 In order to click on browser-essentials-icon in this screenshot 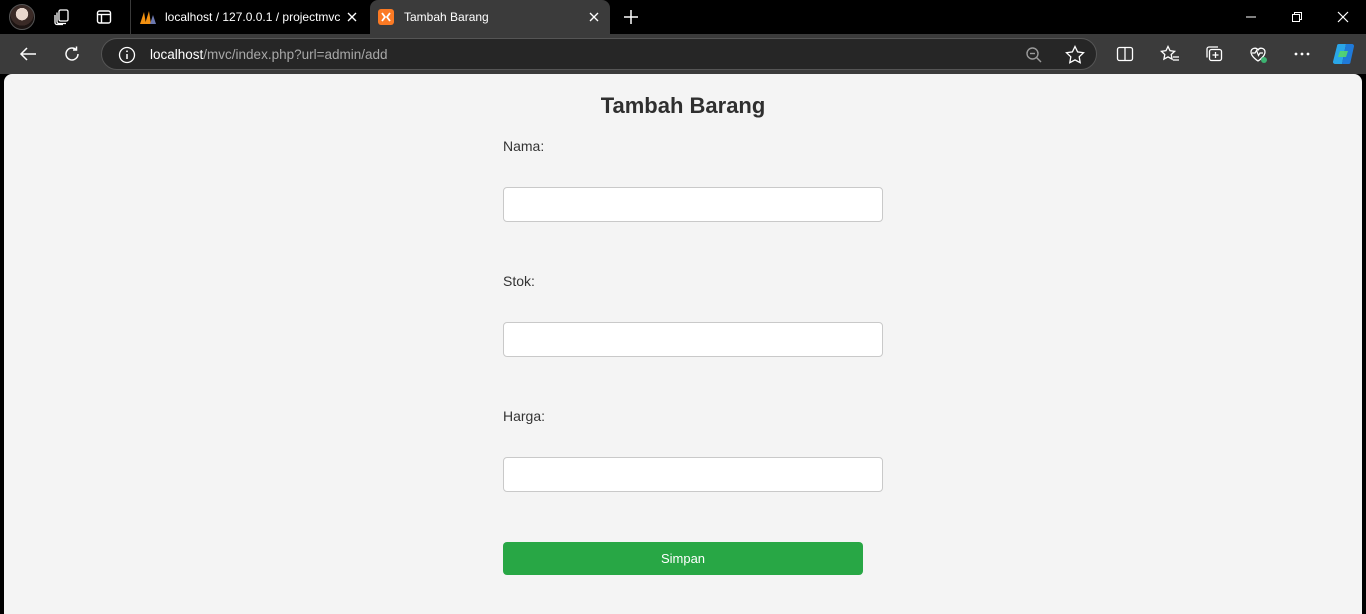, I will do `click(1258, 54)`.